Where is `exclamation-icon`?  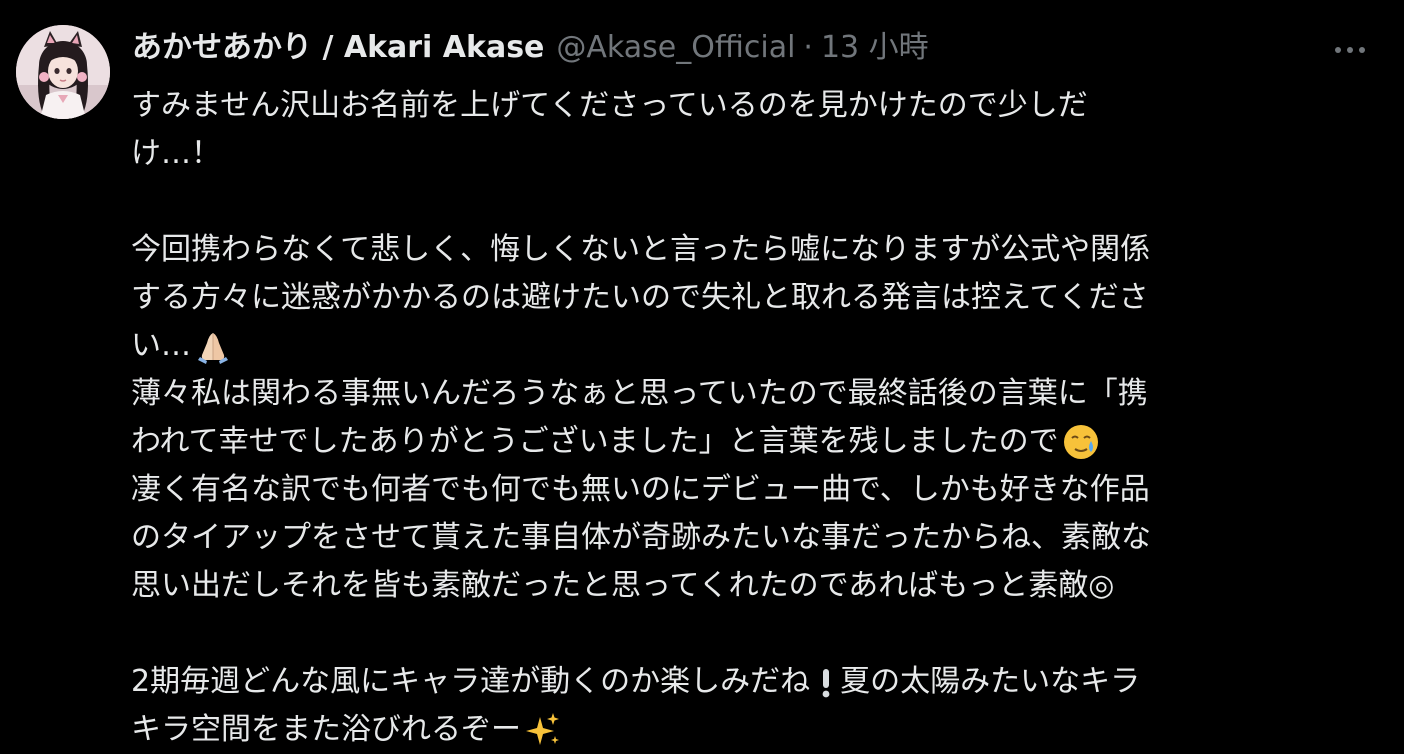
exclamation-icon is located at coordinates (826, 682).